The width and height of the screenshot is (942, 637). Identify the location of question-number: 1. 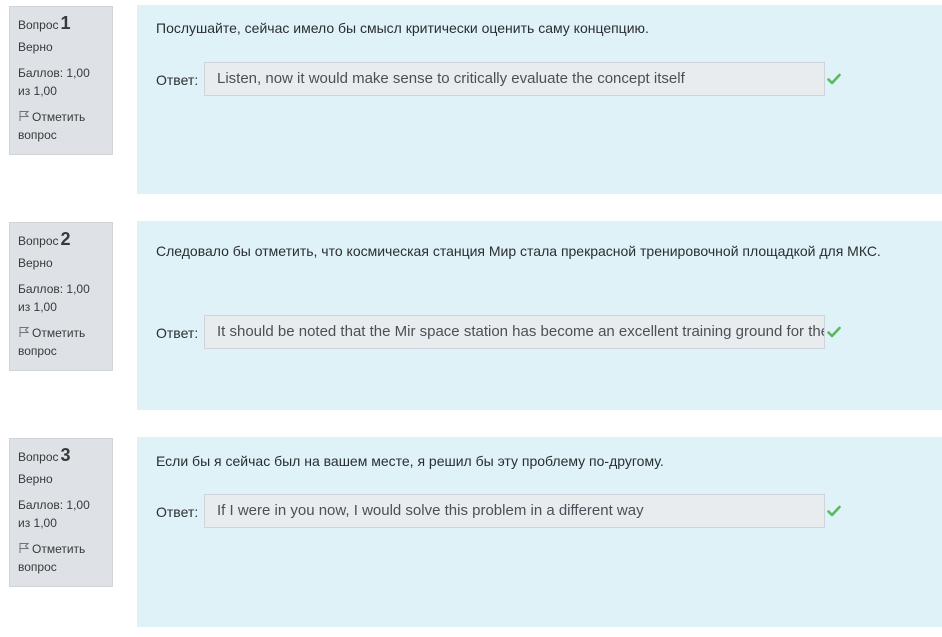
(65, 23).